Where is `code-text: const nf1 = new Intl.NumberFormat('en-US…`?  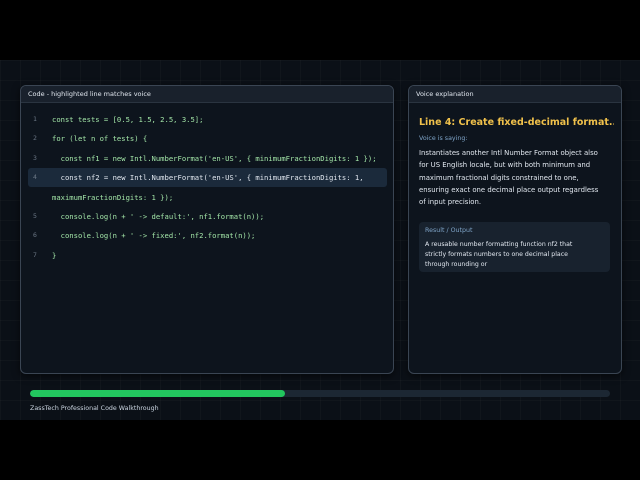
code-text: const nf1 = new Intl.NumberFormat('en-US… is located at coordinates (214, 158).